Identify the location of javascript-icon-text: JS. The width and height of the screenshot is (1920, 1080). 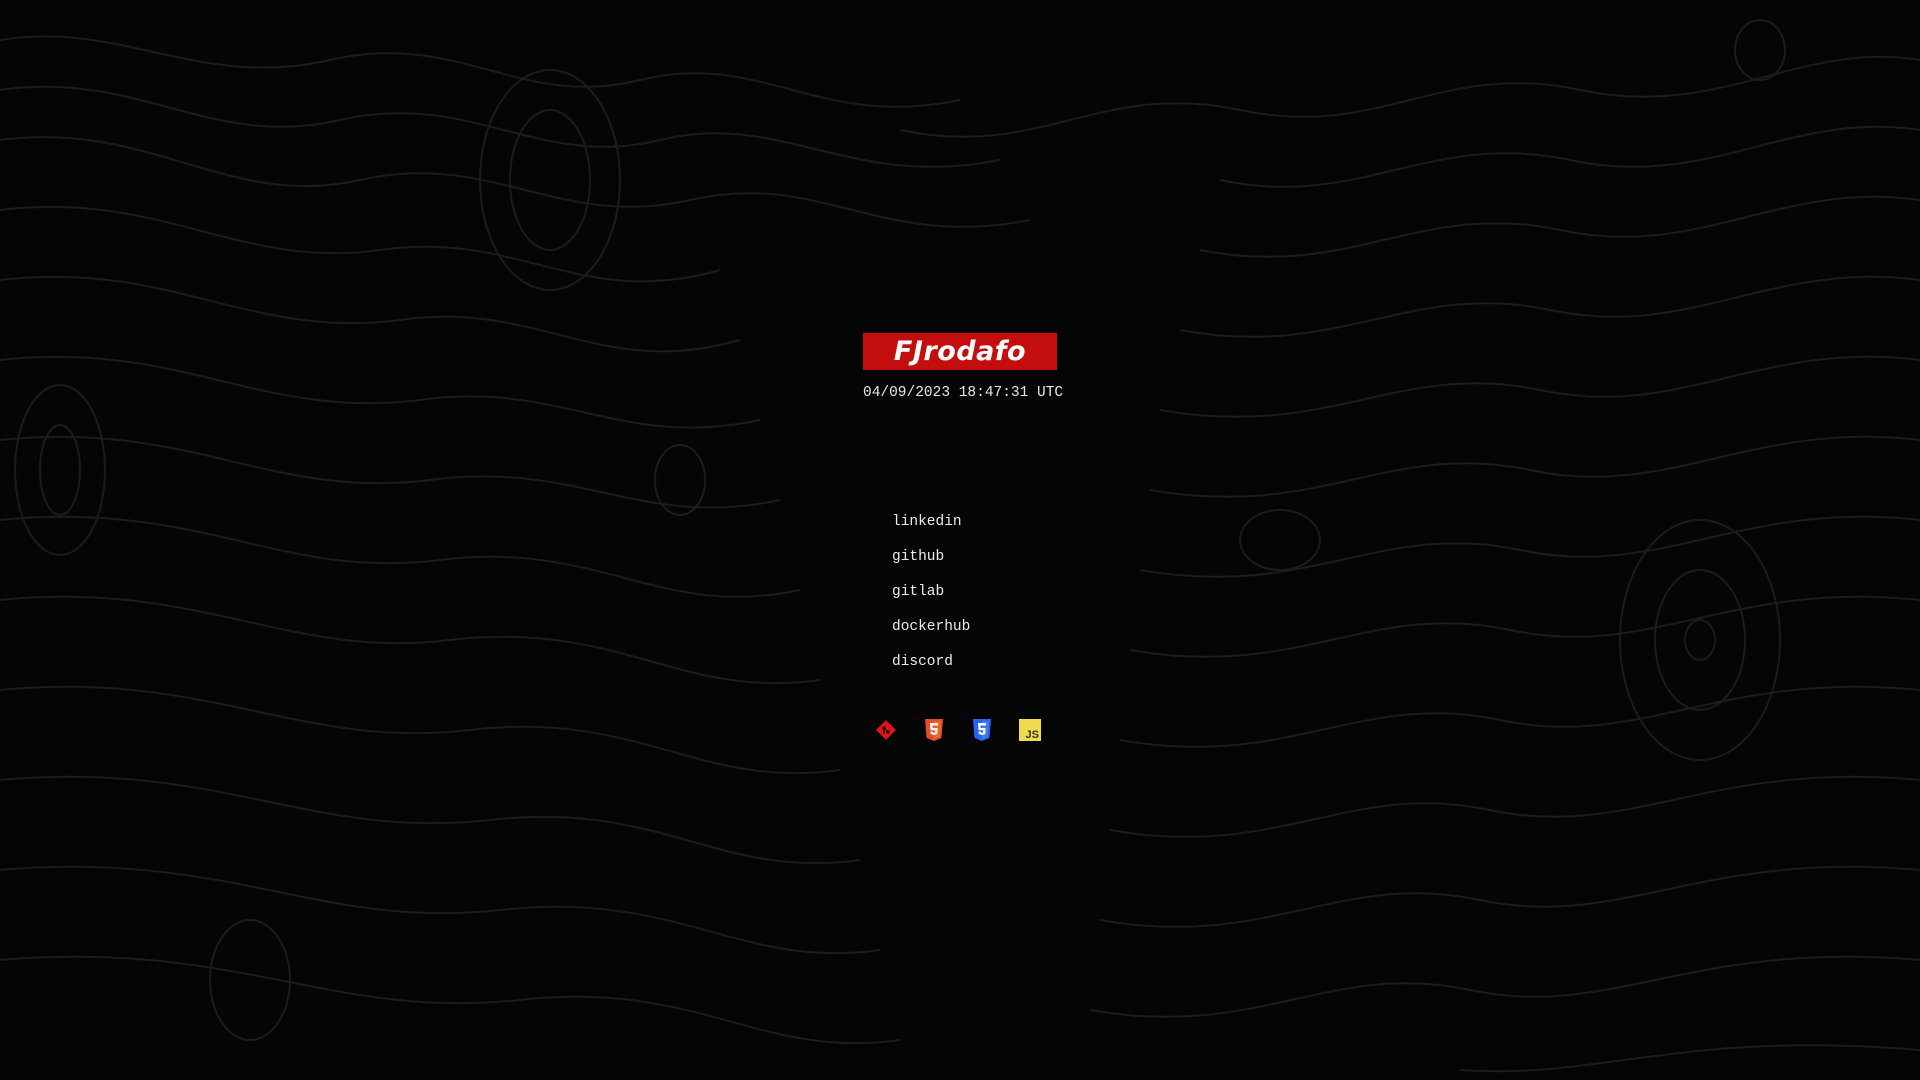
(1032, 735).